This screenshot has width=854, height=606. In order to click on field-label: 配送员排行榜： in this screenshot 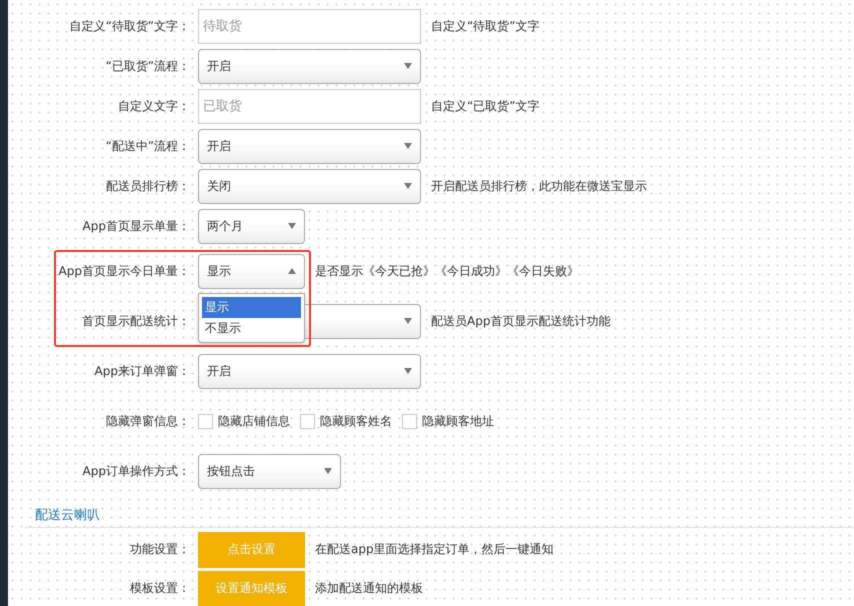, I will do `click(148, 186)`.